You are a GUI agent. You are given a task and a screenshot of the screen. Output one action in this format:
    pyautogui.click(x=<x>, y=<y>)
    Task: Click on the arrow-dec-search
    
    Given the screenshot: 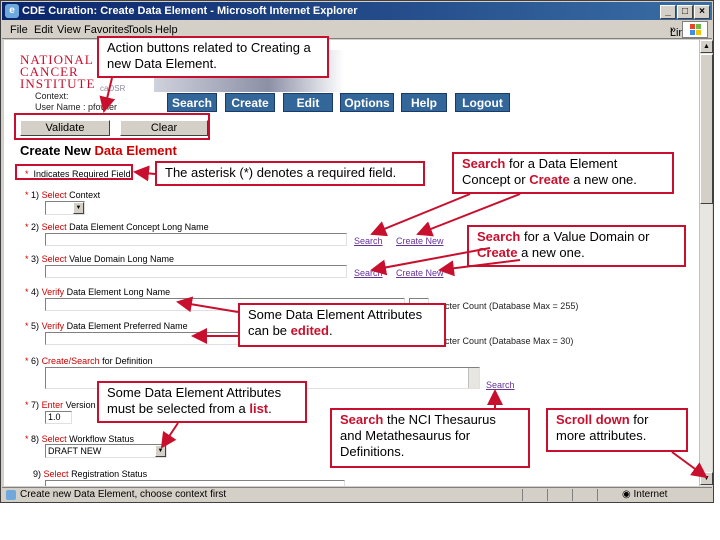 What is the action you would take?
    pyautogui.click(x=420, y=215)
    